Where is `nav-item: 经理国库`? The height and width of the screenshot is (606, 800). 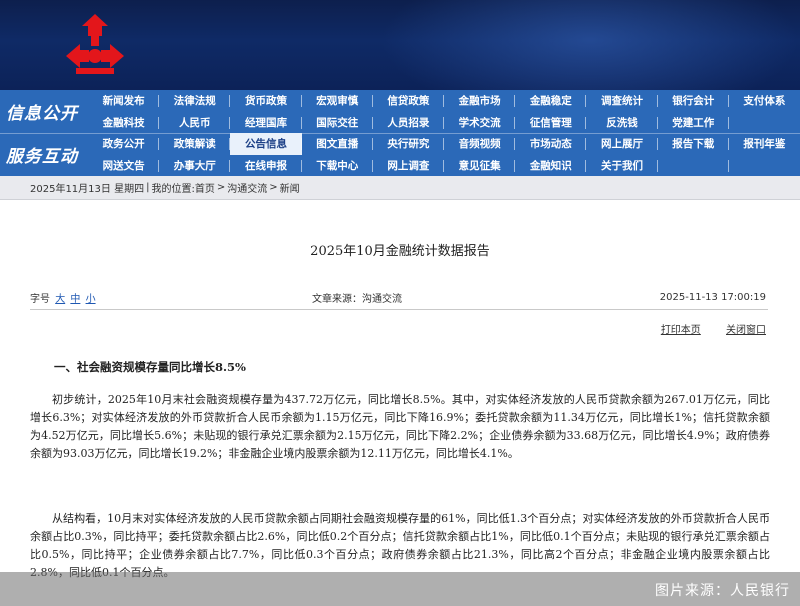
nav-item: 经理国库 is located at coordinates (266, 123).